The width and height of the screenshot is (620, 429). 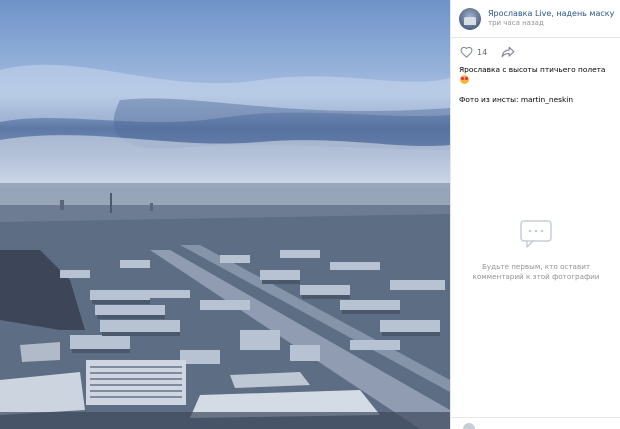 What do you see at coordinates (466, 52) in the screenshot?
I see `heart-icon` at bounding box center [466, 52].